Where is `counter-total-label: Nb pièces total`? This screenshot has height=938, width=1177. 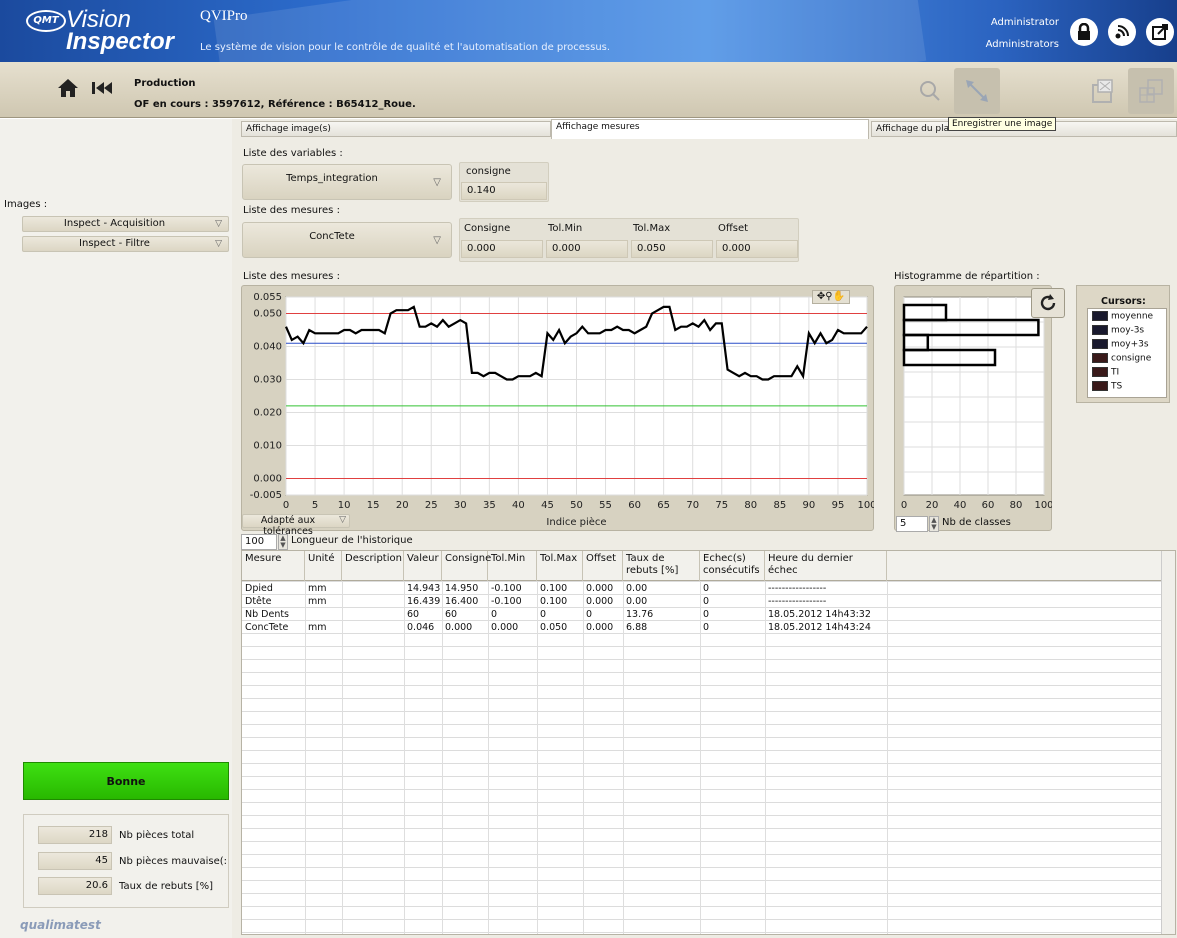 counter-total-label: Nb pièces total is located at coordinates (157, 835).